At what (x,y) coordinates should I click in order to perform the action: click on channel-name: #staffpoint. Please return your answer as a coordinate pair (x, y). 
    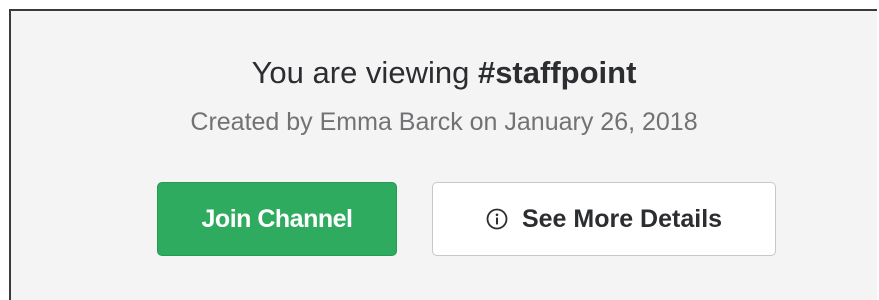
    Looking at the image, I should click on (557, 72).